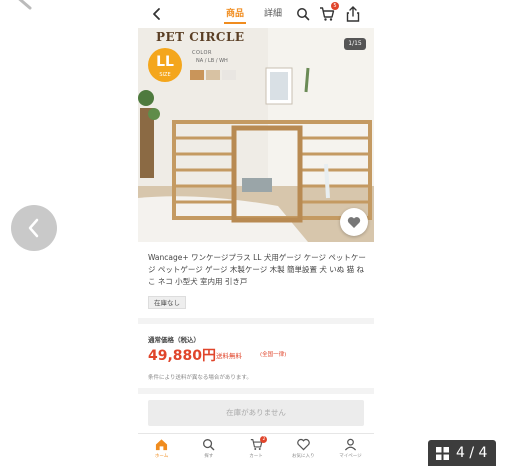  Describe the element at coordinates (174, 340) in the screenshot. I see `price-label: 通常価格（税込）` at that location.